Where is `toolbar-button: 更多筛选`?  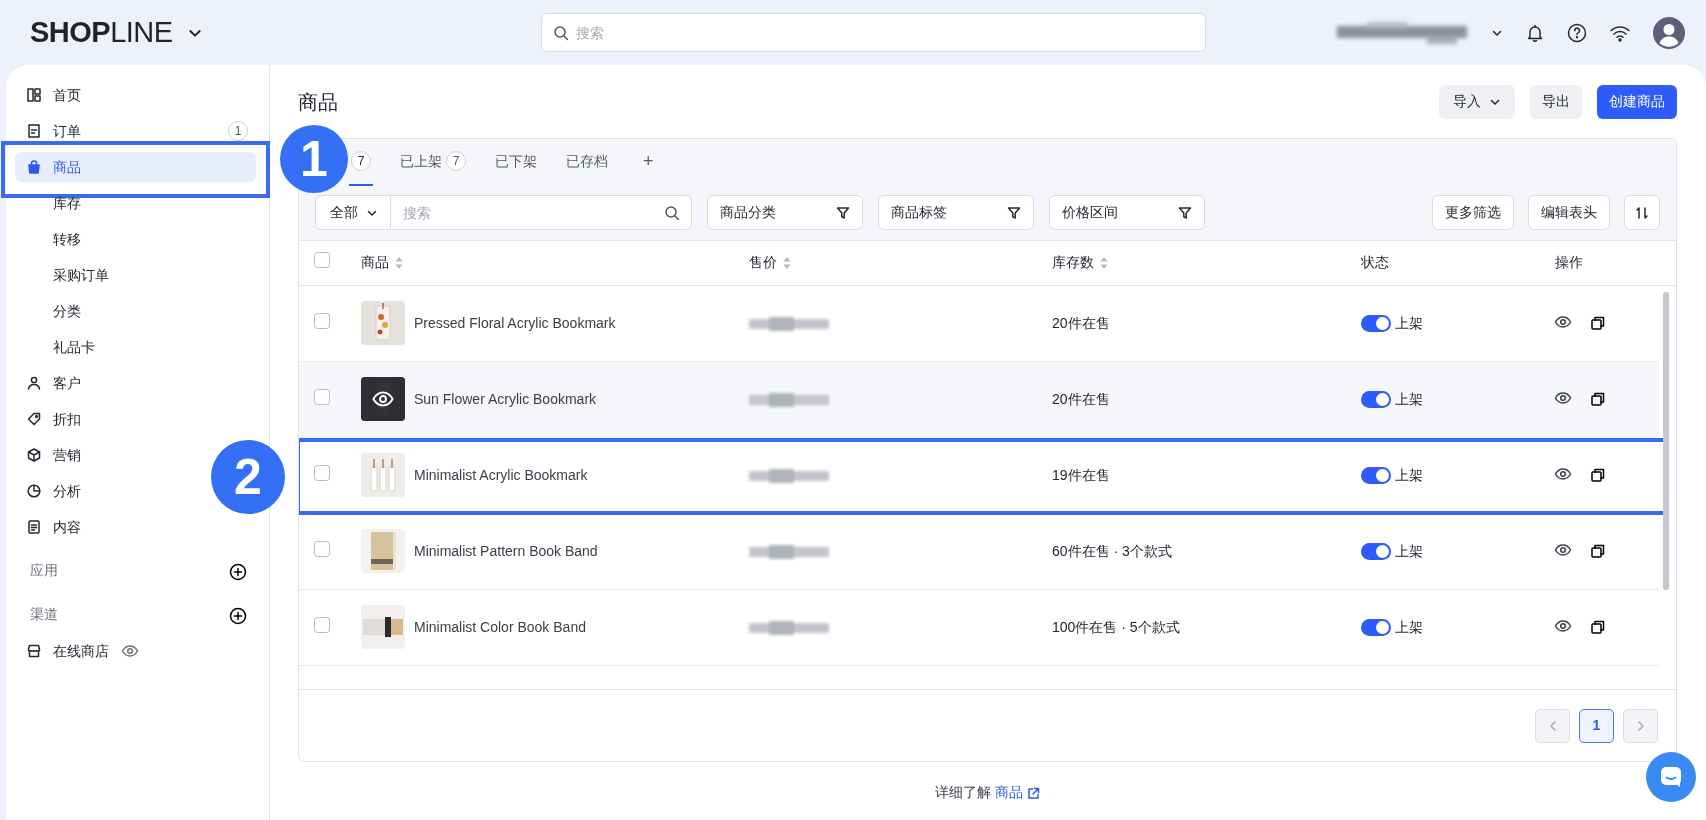
toolbar-button: 更多筛选 is located at coordinates (1473, 213).